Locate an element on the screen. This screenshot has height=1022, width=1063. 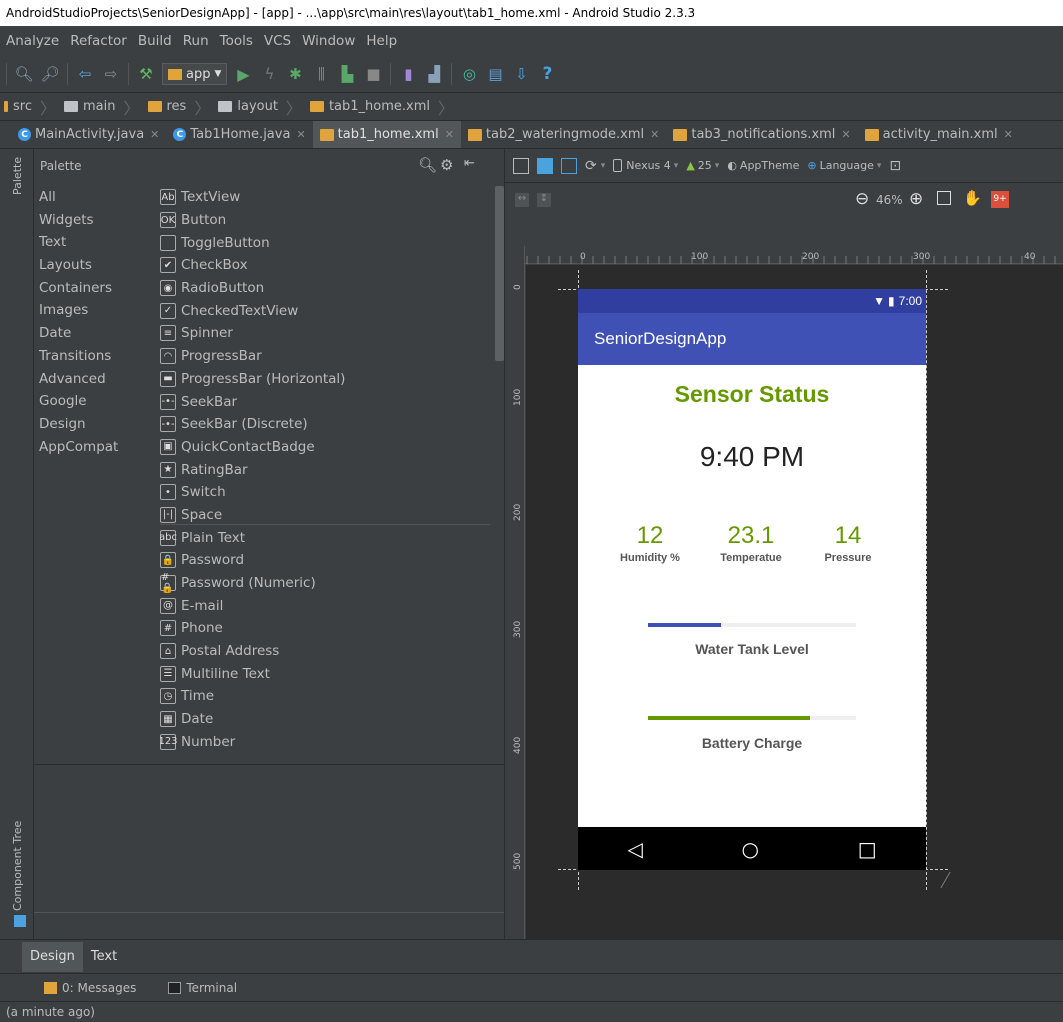
expand-width-icon: ↔ is located at coordinates (522, 200).